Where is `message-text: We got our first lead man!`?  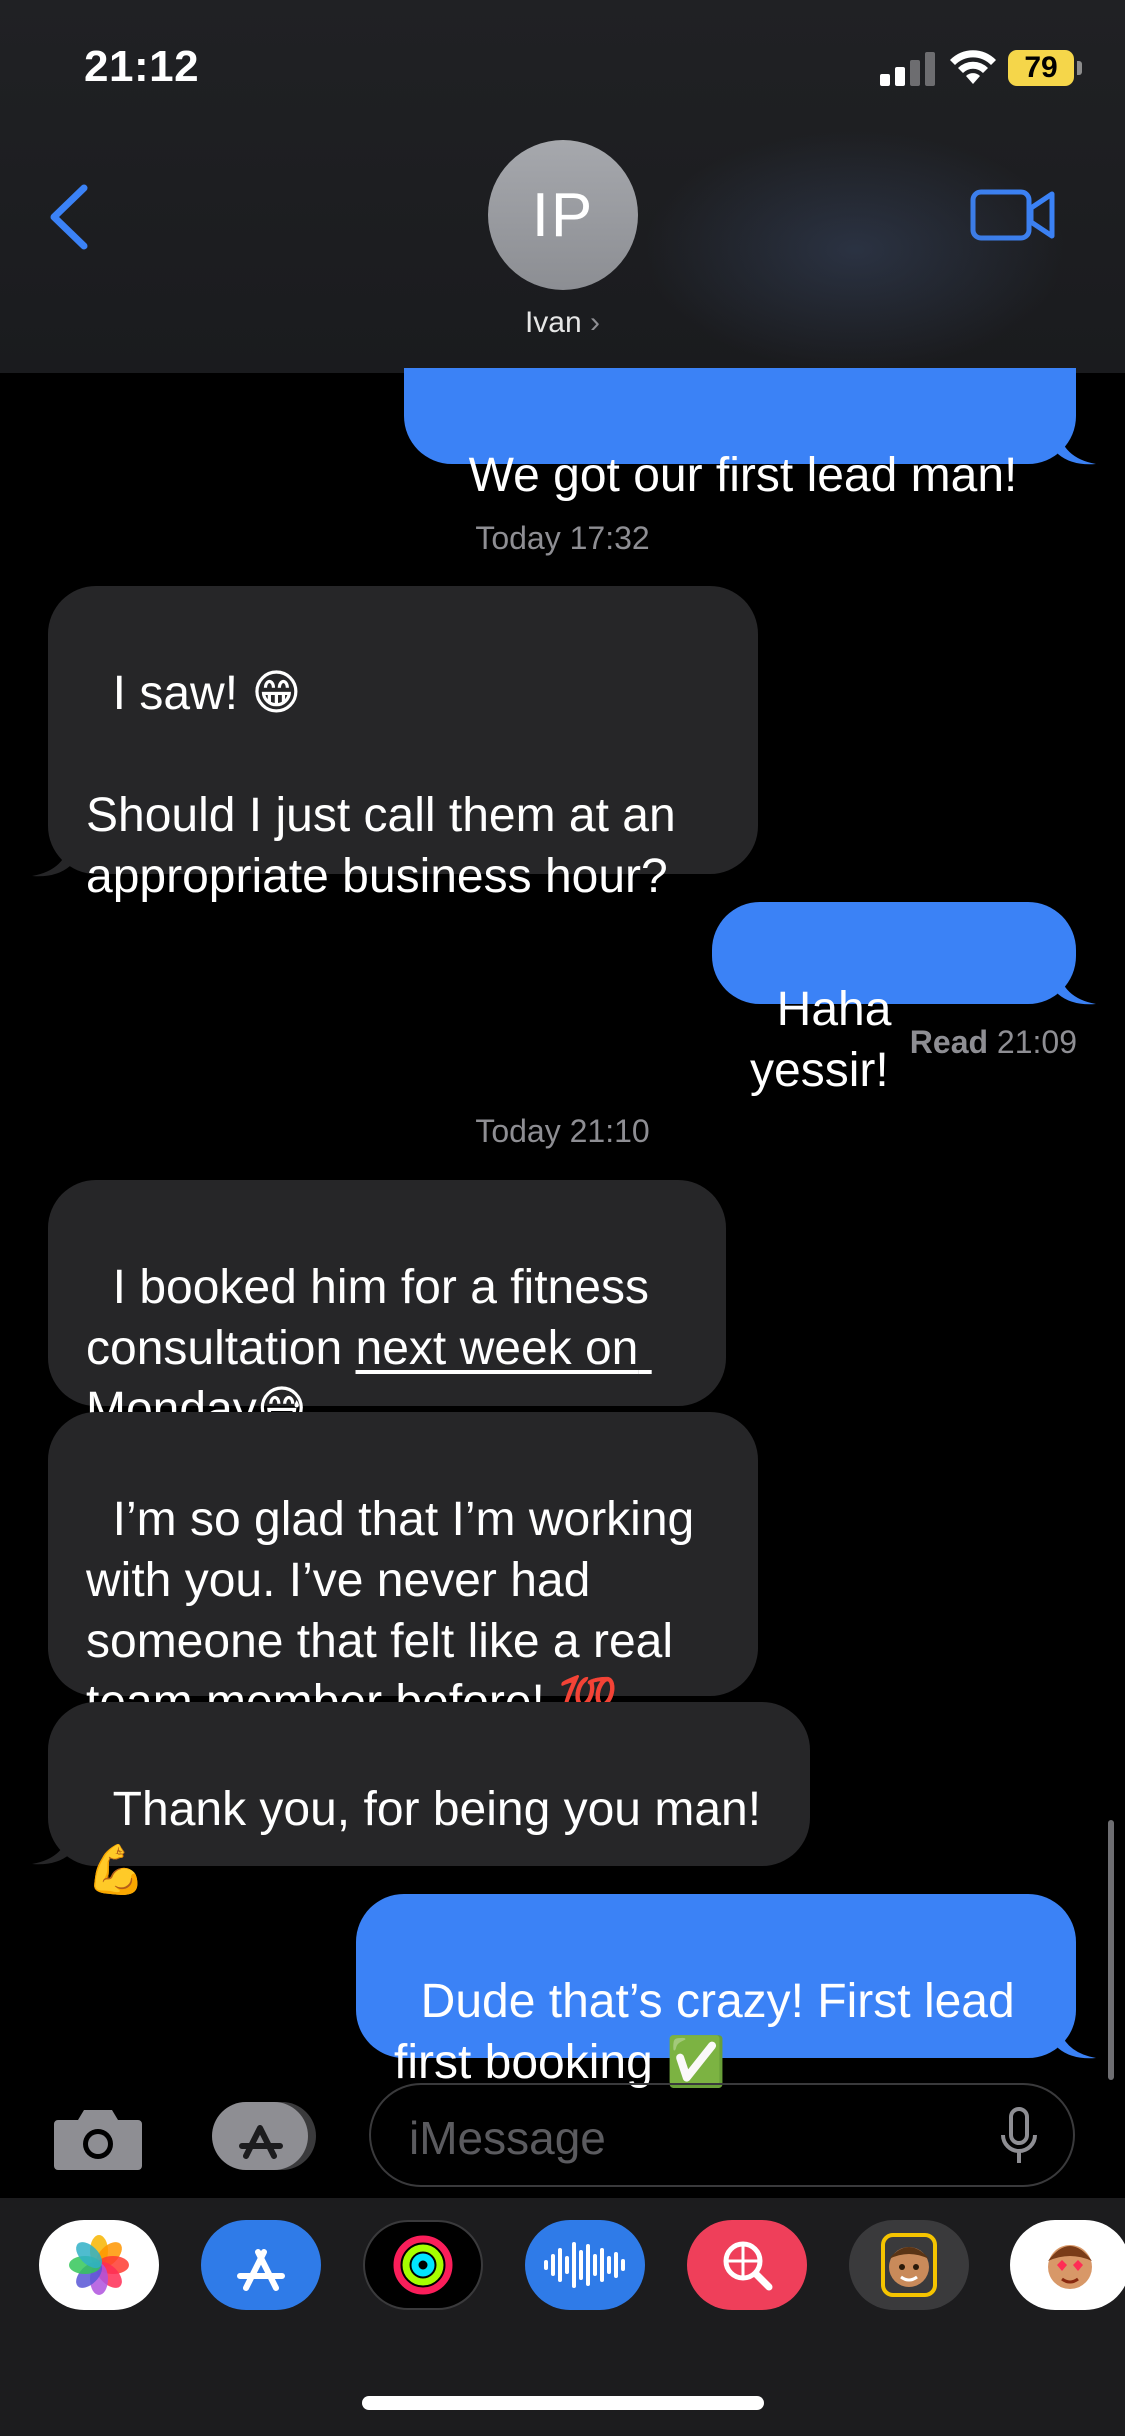
message-text: We got our first lead man! is located at coordinates (743, 475).